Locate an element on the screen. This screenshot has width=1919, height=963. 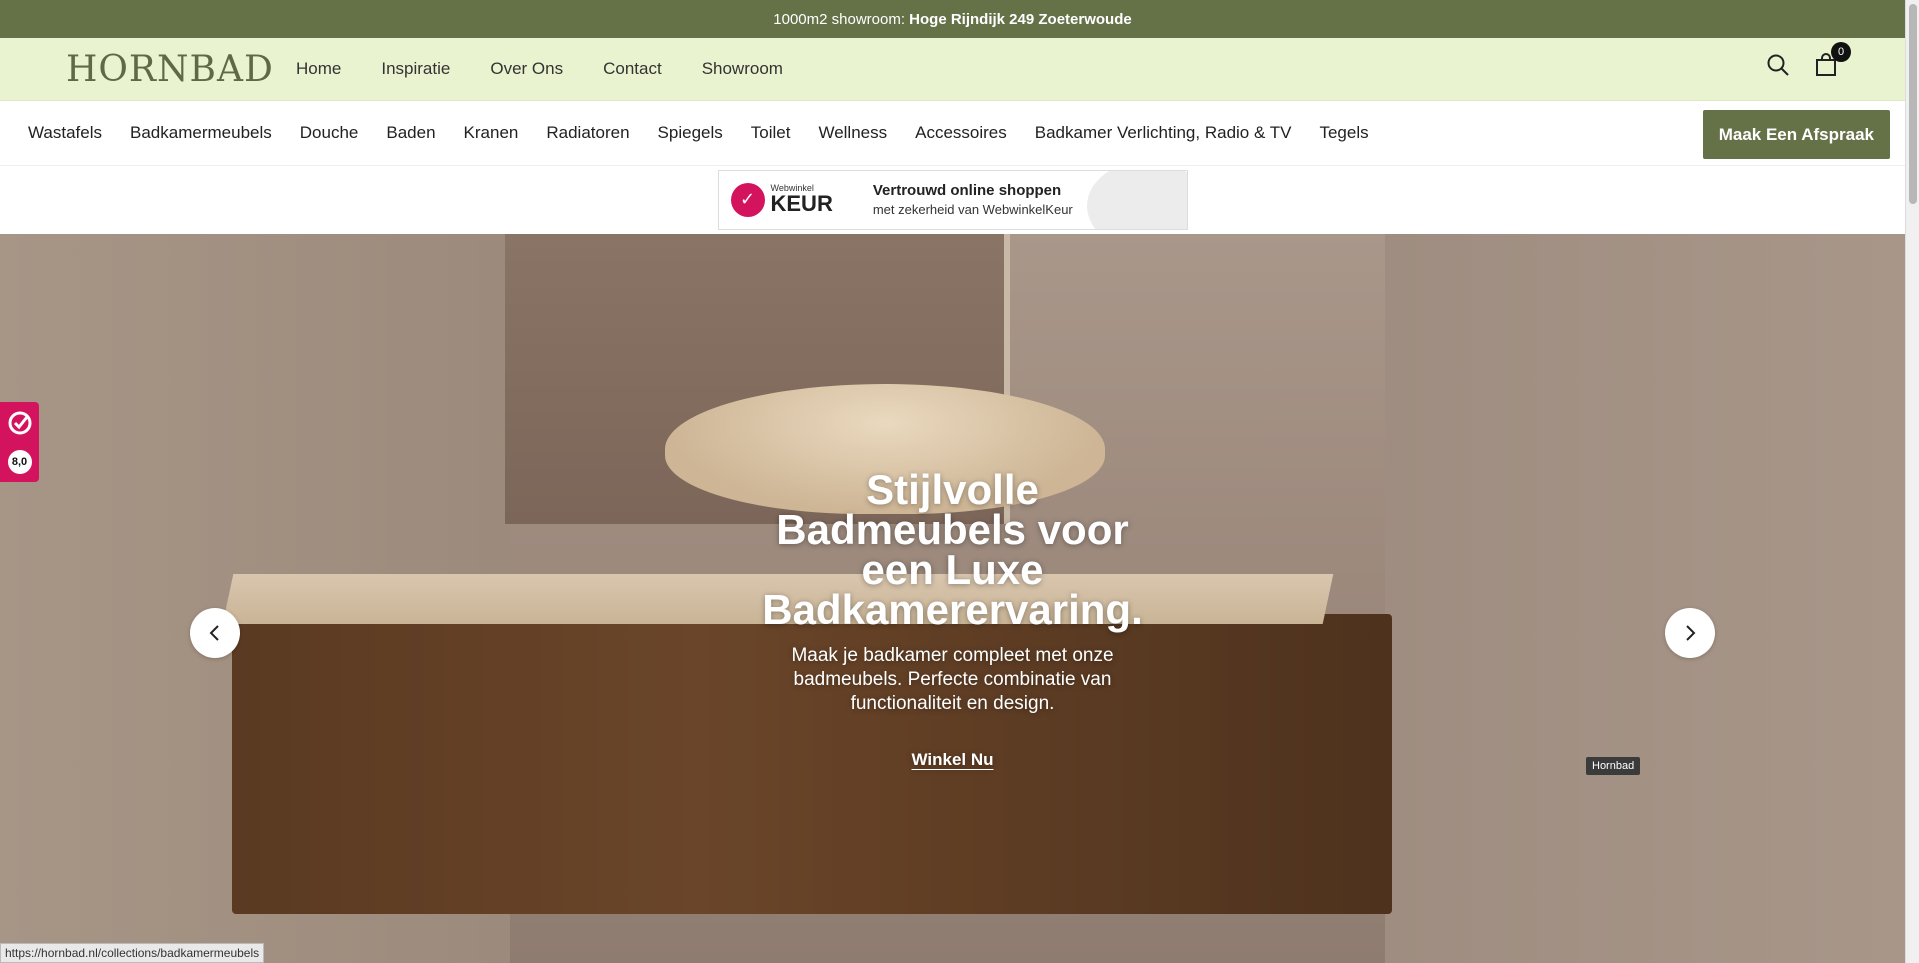
chevron-right-icon is located at coordinates (1691, 633).